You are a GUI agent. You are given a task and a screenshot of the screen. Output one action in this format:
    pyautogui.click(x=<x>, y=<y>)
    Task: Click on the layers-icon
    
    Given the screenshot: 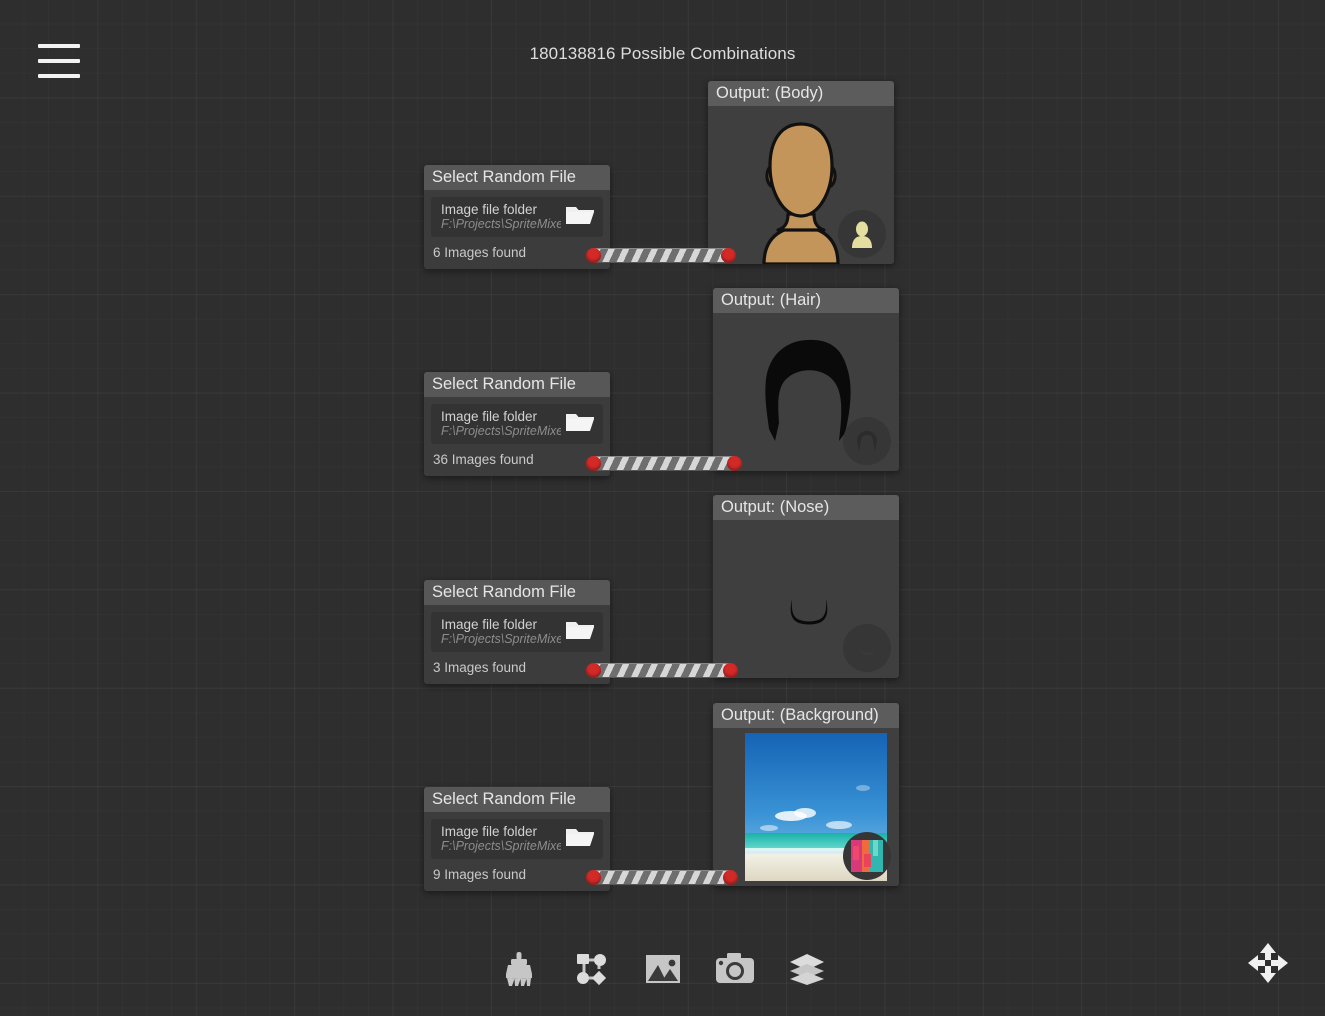 What is the action you would take?
    pyautogui.click(x=807, y=969)
    